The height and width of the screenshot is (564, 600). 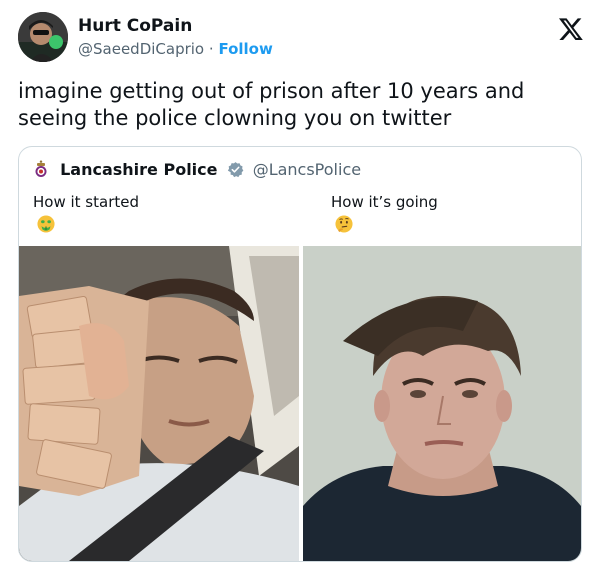 I want to click on quoted-tweet-header: Lancashire Police @LancsPolice, so click(x=197, y=170).